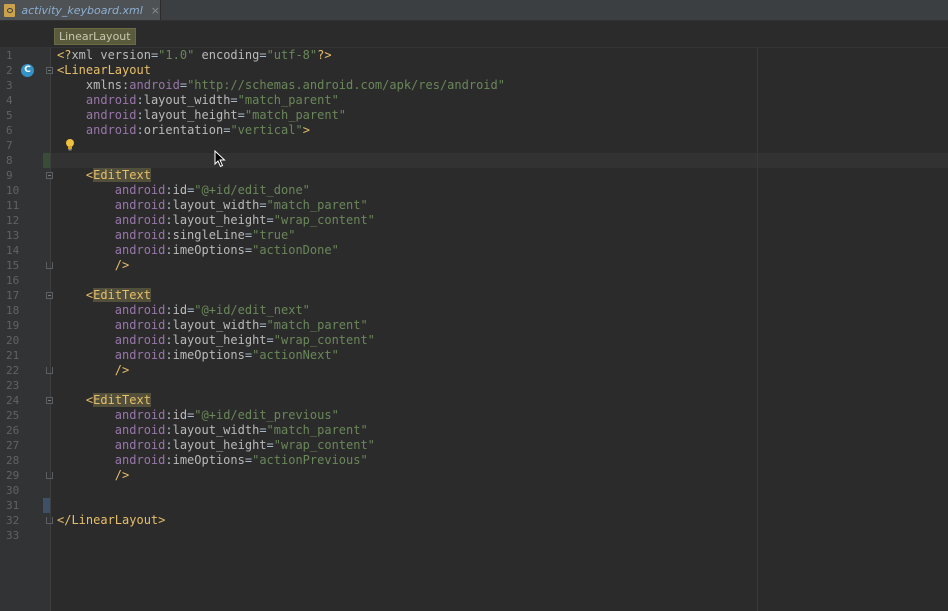 The width and height of the screenshot is (948, 611). I want to click on code-line: 14 android:imeOptions="actionDone", so click(474, 250).